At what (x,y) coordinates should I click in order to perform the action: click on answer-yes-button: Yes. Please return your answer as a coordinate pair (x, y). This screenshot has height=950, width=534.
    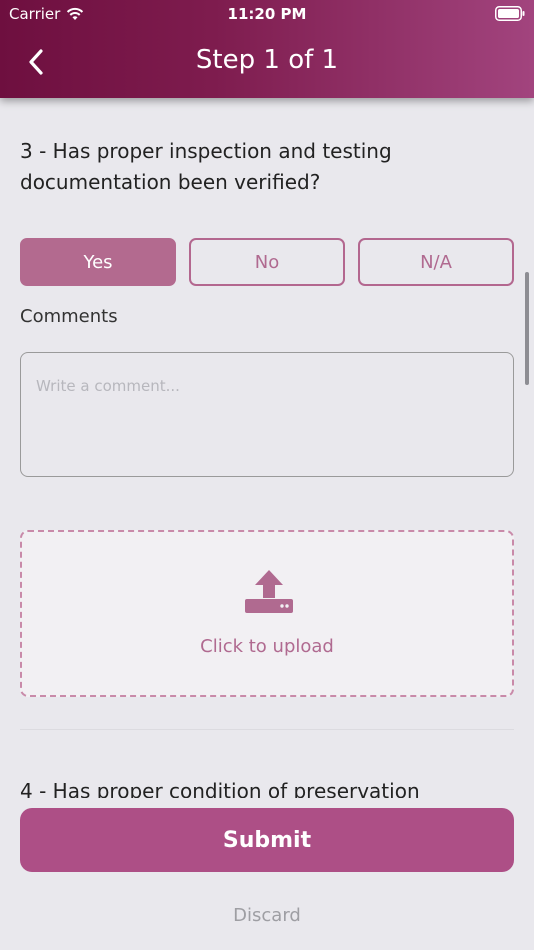
    Looking at the image, I should click on (98, 262).